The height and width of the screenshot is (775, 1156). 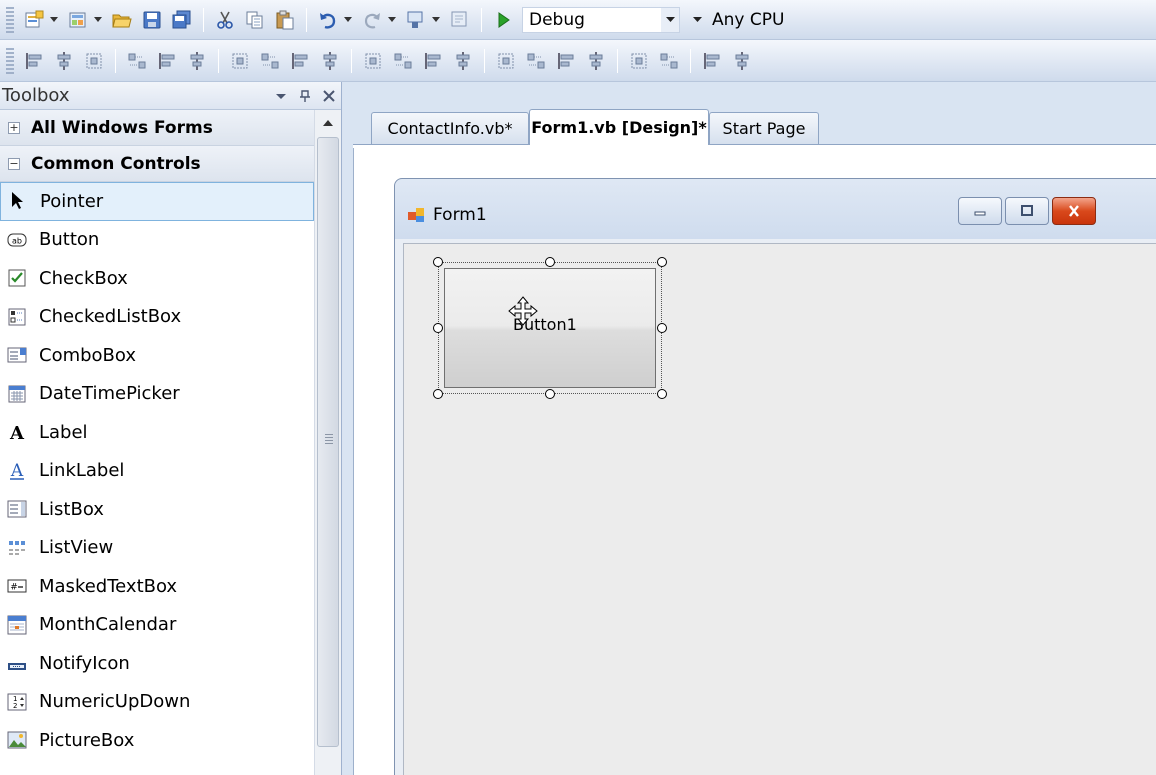 What do you see at coordinates (167, 61) in the screenshot?
I see `align-middles-icon` at bounding box center [167, 61].